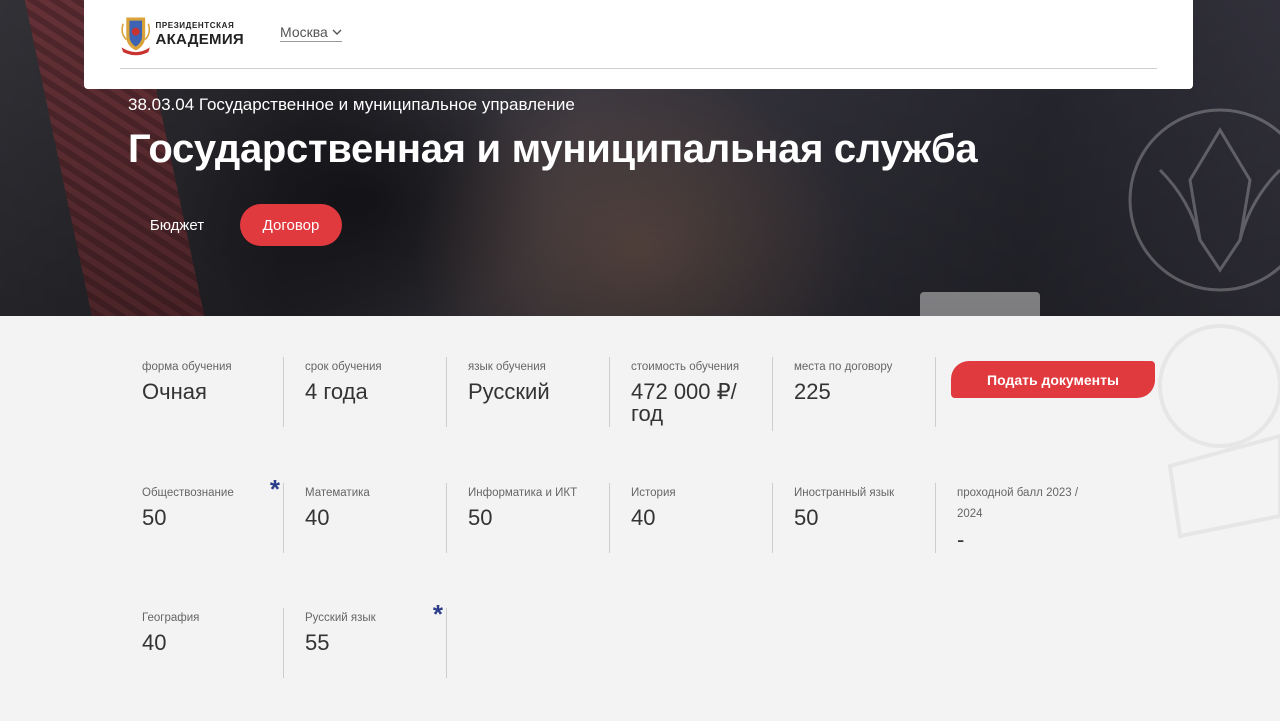  Describe the element at coordinates (171, 618) in the screenshot. I see `exam-label: География` at that location.